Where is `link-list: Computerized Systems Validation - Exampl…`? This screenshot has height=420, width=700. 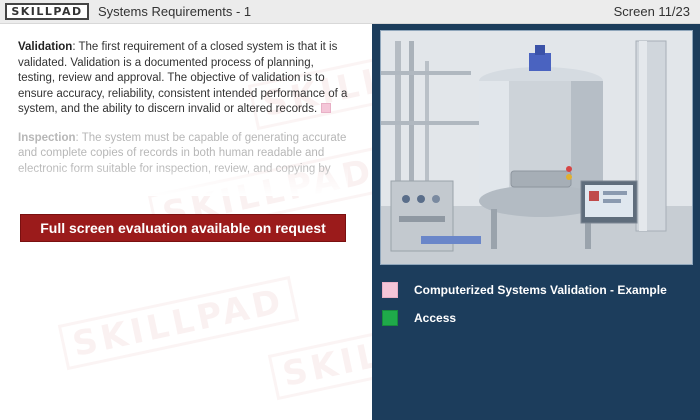
link-list: Computerized Systems Validation - Exampl… is located at coordinates (536, 304).